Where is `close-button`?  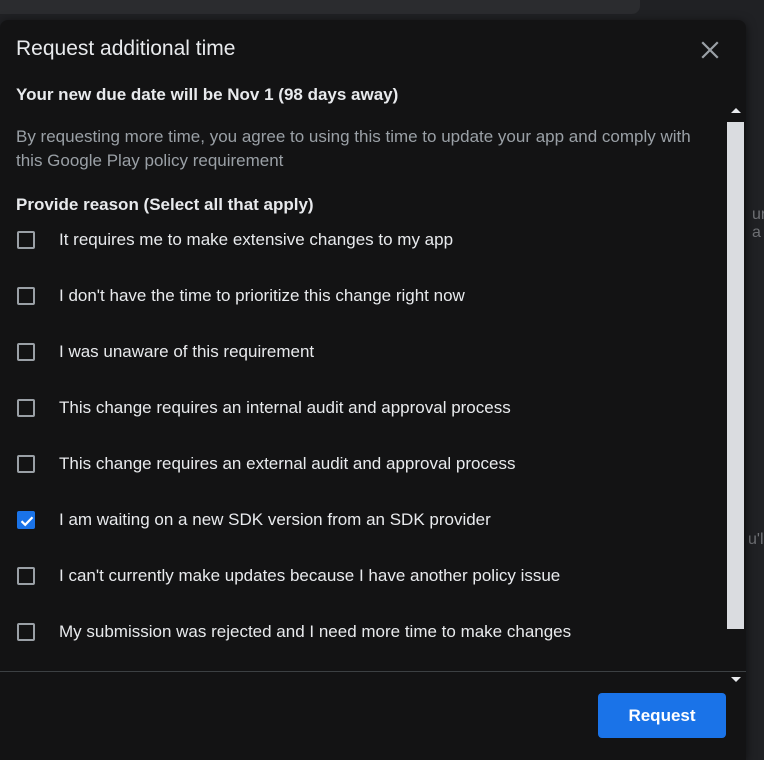
close-button is located at coordinates (710, 50).